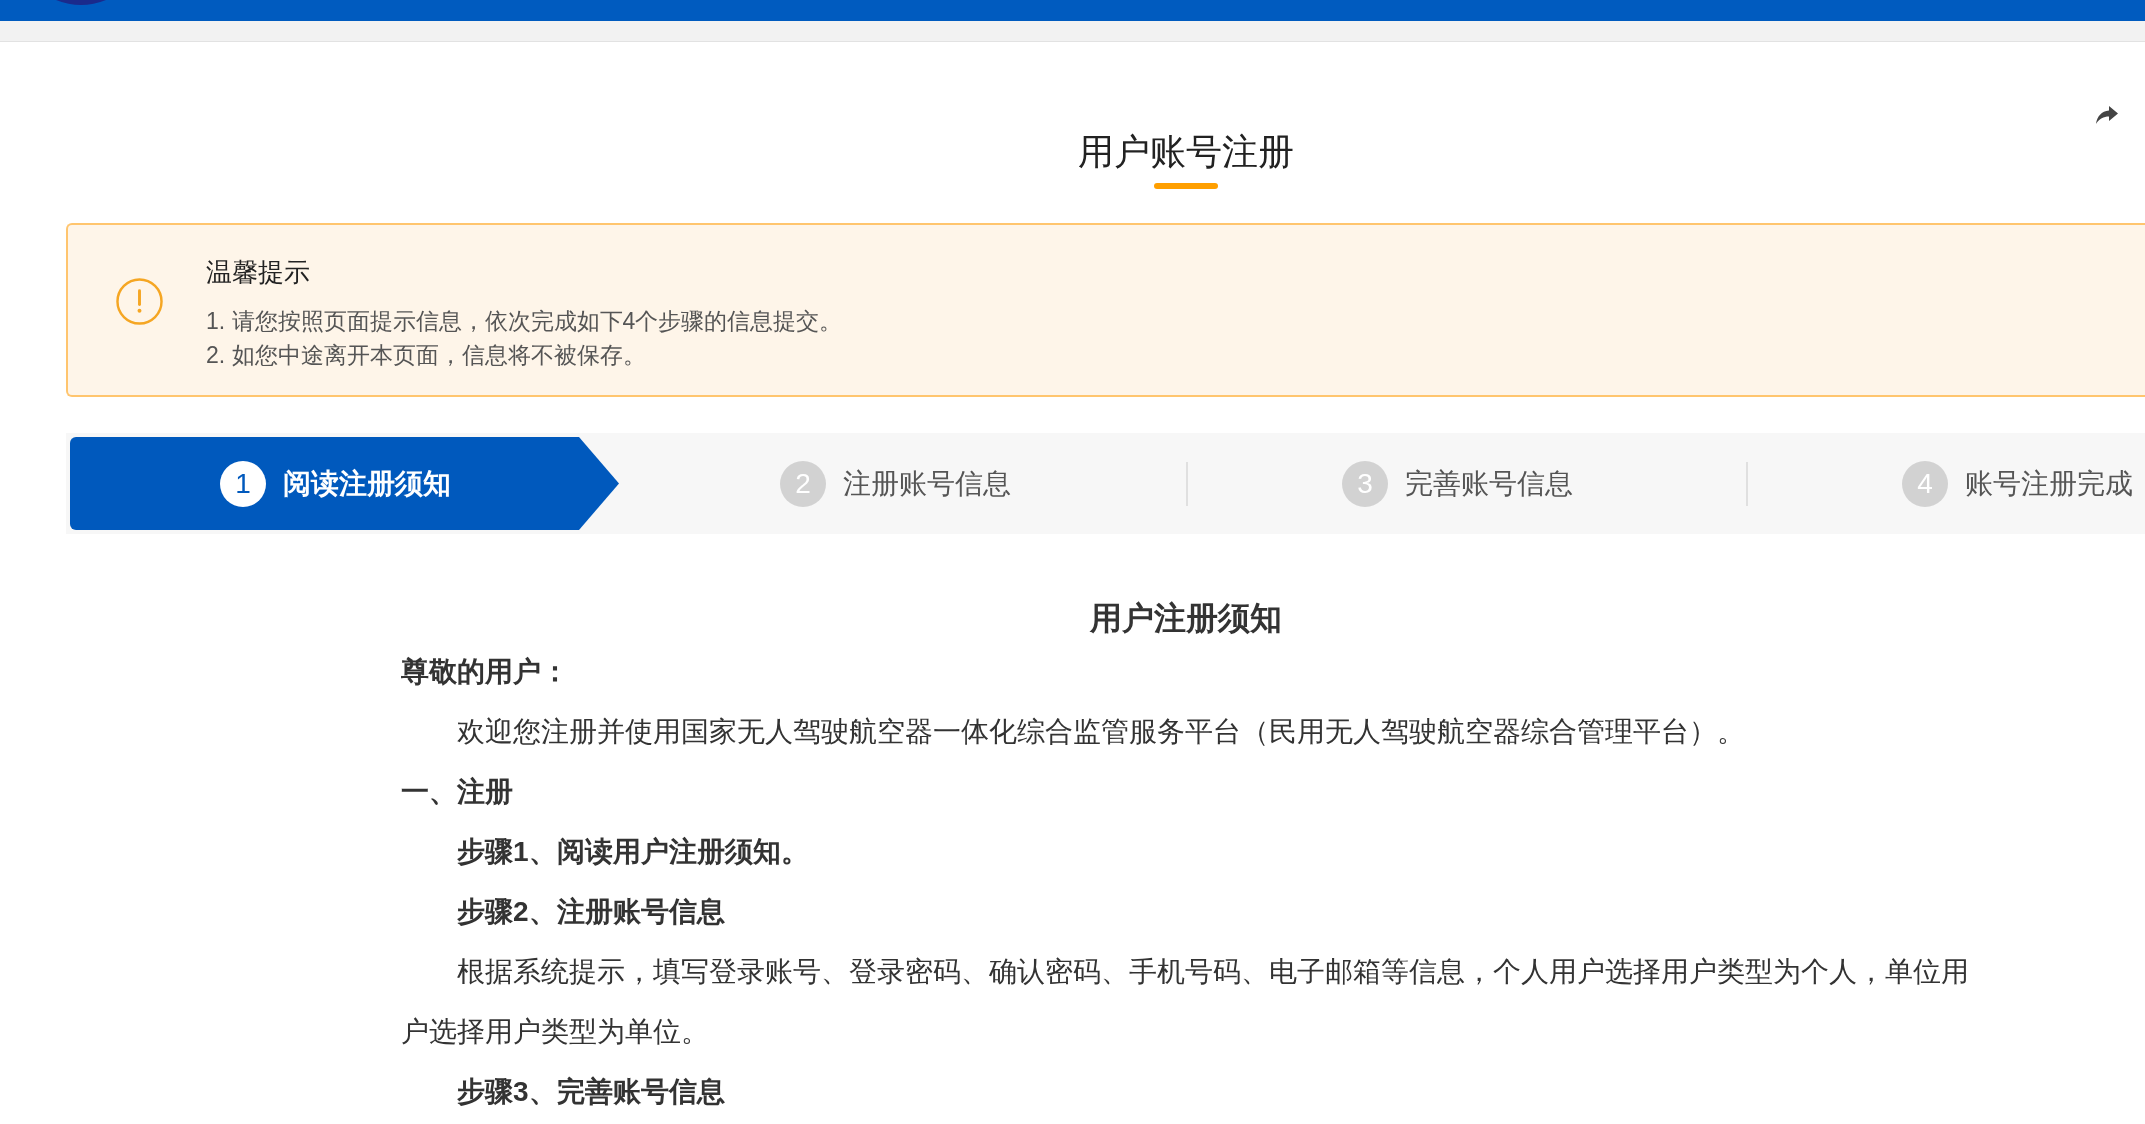  Describe the element at coordinates (243, 483) in the screenshot. I see `step-number: 1` at that location.